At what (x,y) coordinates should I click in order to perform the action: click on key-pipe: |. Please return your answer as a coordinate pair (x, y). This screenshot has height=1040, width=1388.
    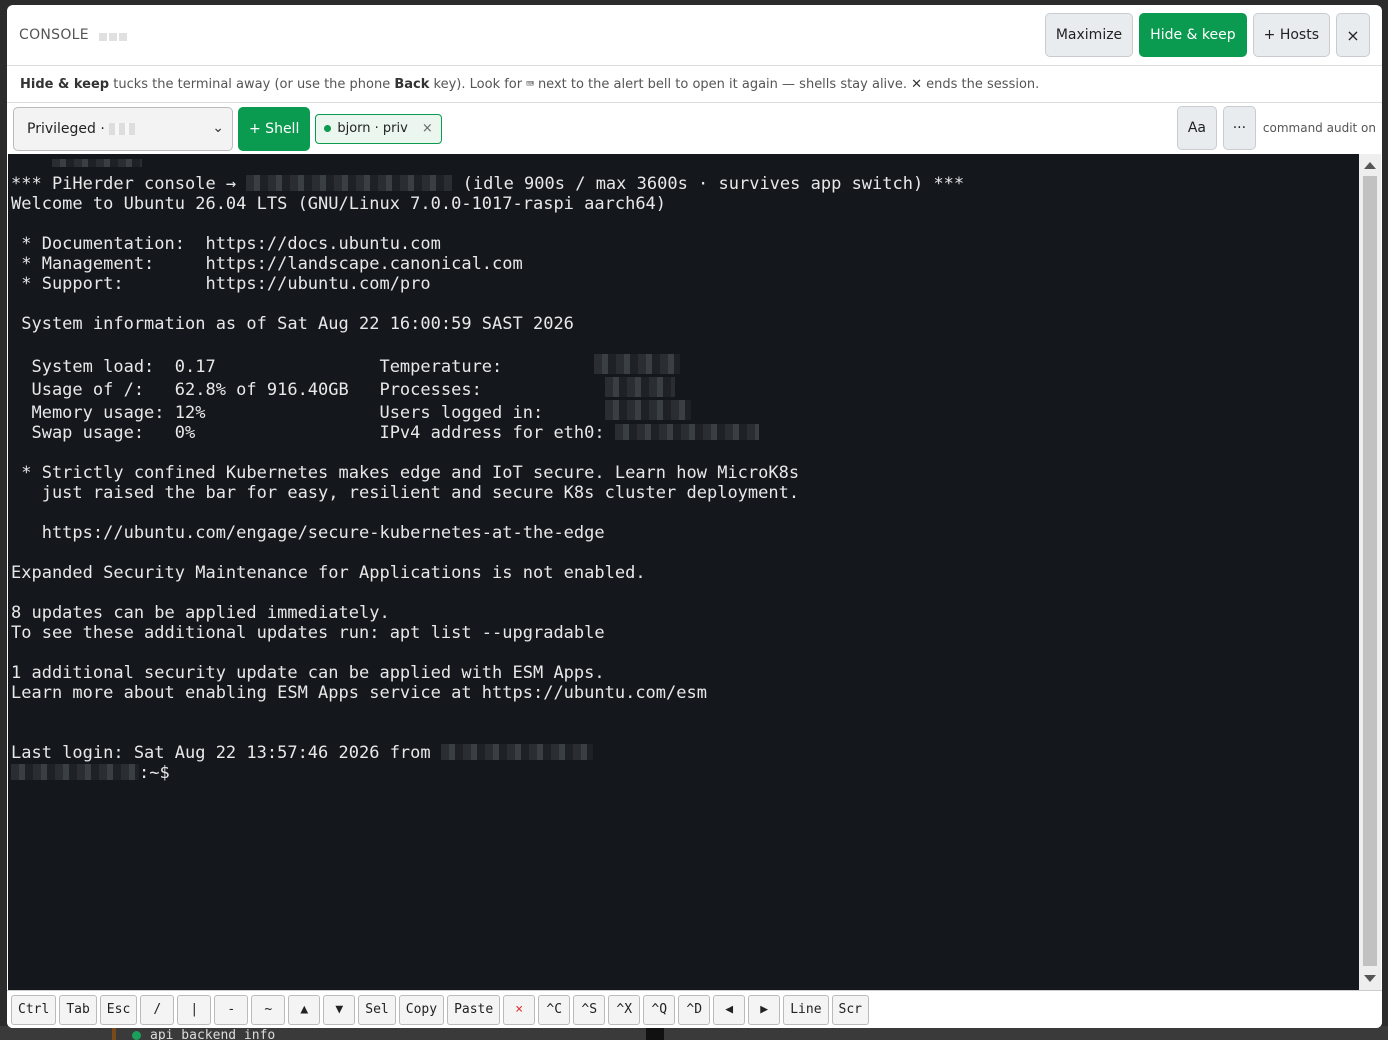
    Looking at the image, I should click on (194, 1009).